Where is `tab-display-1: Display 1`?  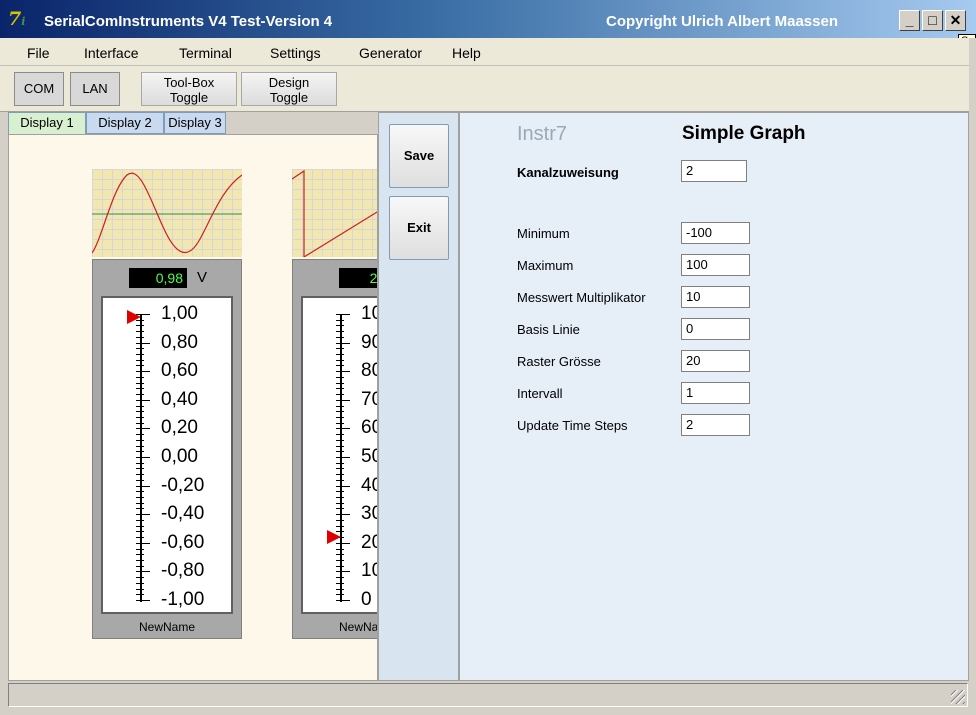
tab-display-1: Display 1 is located at coordinates (47, 123).